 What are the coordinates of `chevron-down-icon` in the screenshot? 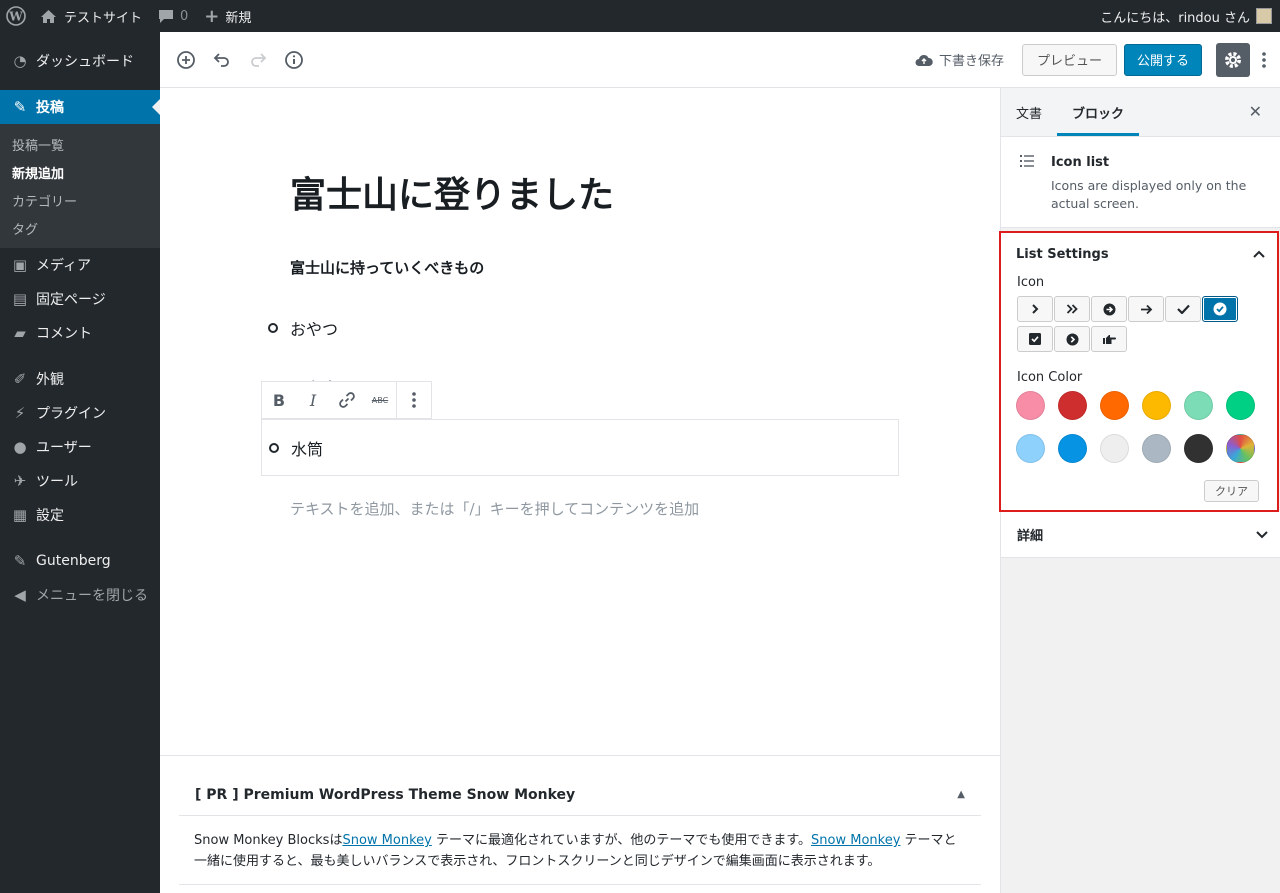 It's located at (1262, 535).